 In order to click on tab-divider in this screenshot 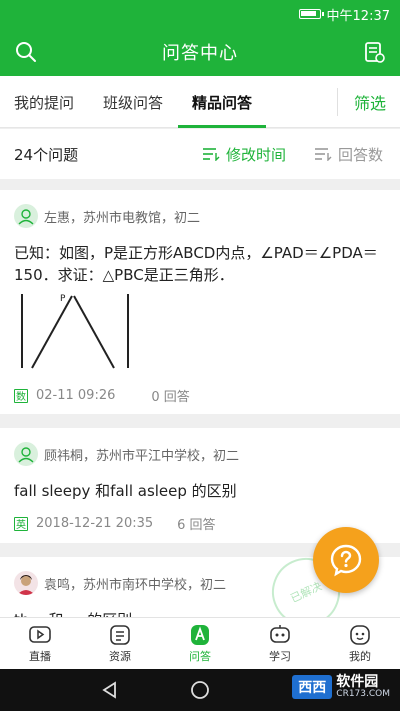, I will do `click(337, 102)`.